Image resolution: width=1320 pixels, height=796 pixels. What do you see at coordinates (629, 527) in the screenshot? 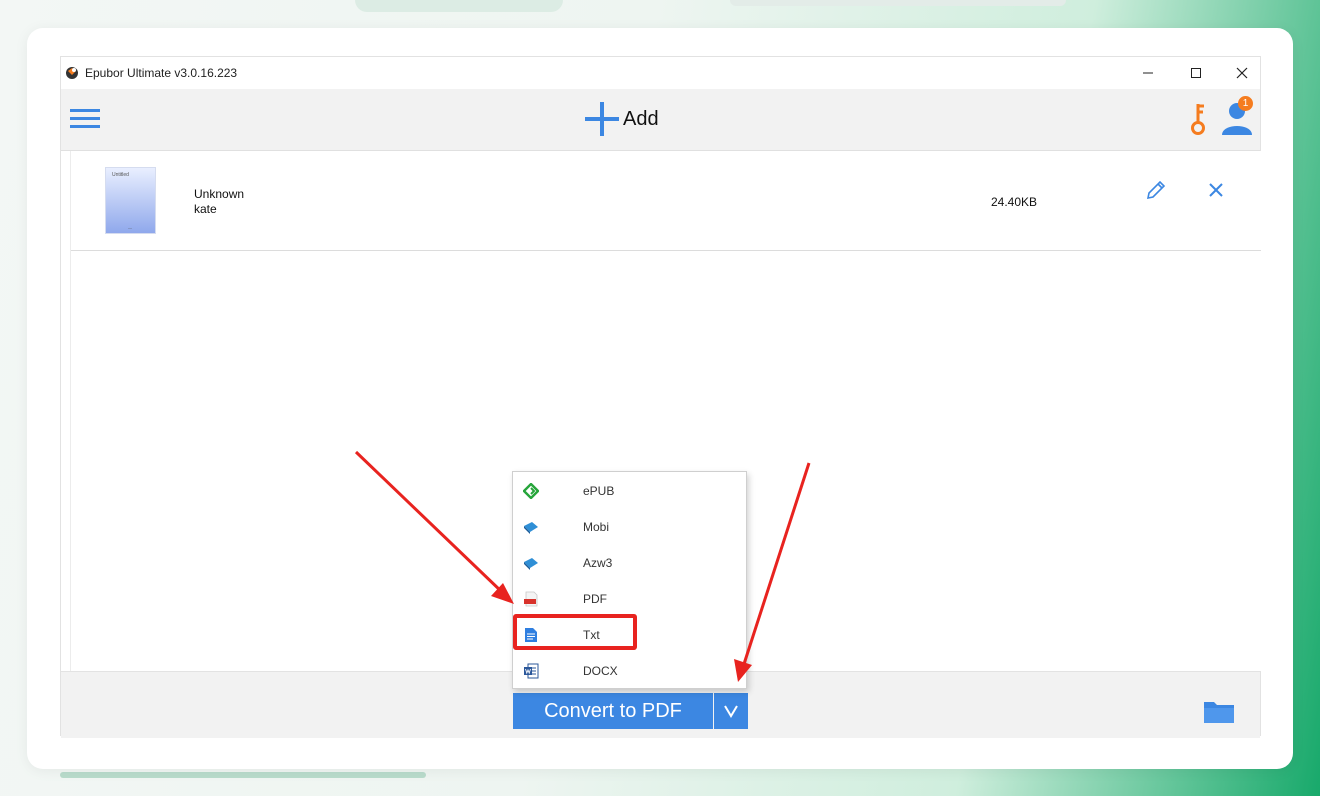
I see `menu-item-mobi: Mobi` at bounding box center [629, 527].